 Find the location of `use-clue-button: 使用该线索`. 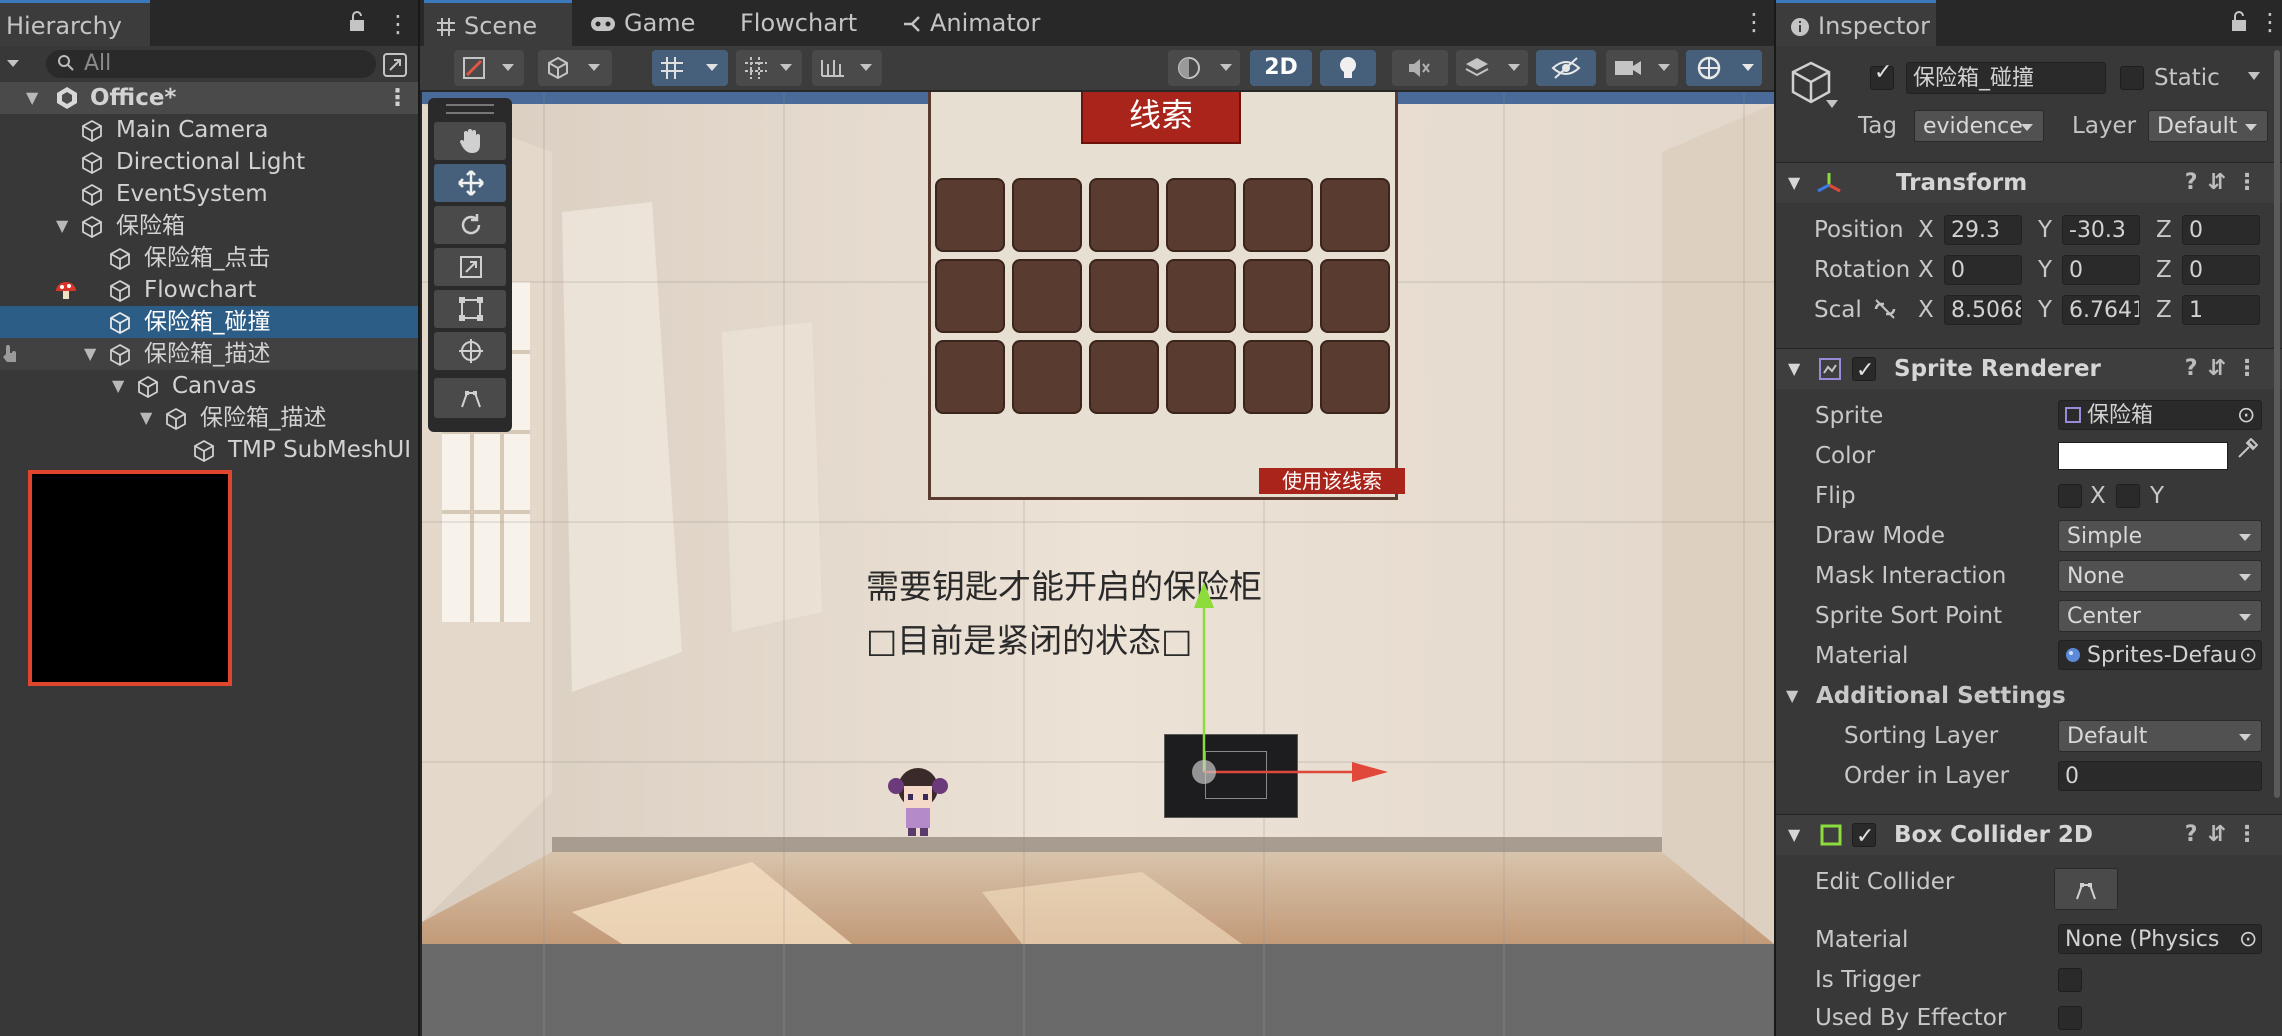

use-clue-button: 使用该线索 is located at coordinates (1332, 481).